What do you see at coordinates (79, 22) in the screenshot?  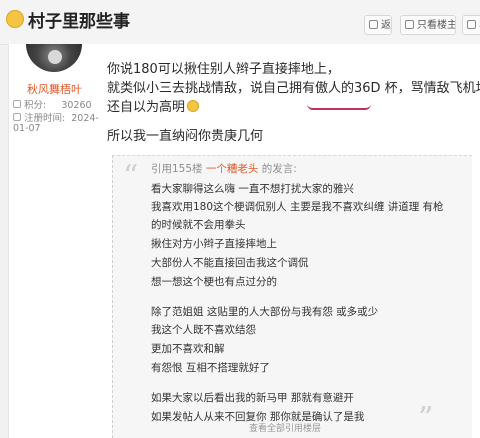 I see `thread-title: 村子里那些事` at bounding box center [79, 22].